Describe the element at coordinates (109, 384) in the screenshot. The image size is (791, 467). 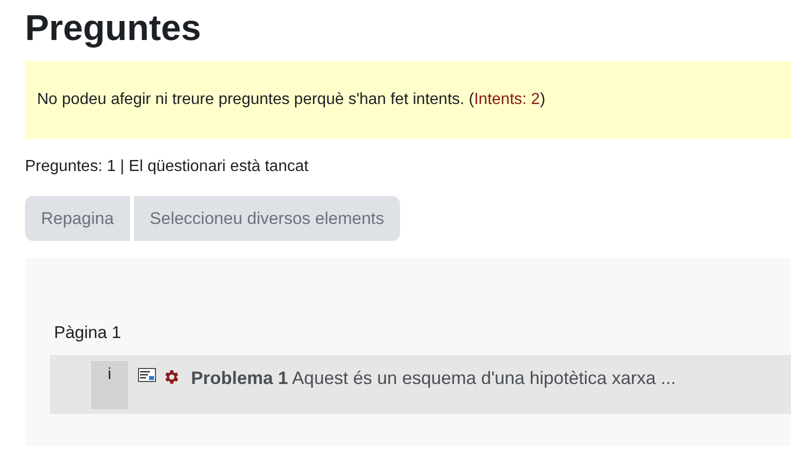
I see `question-number: i` at that location.